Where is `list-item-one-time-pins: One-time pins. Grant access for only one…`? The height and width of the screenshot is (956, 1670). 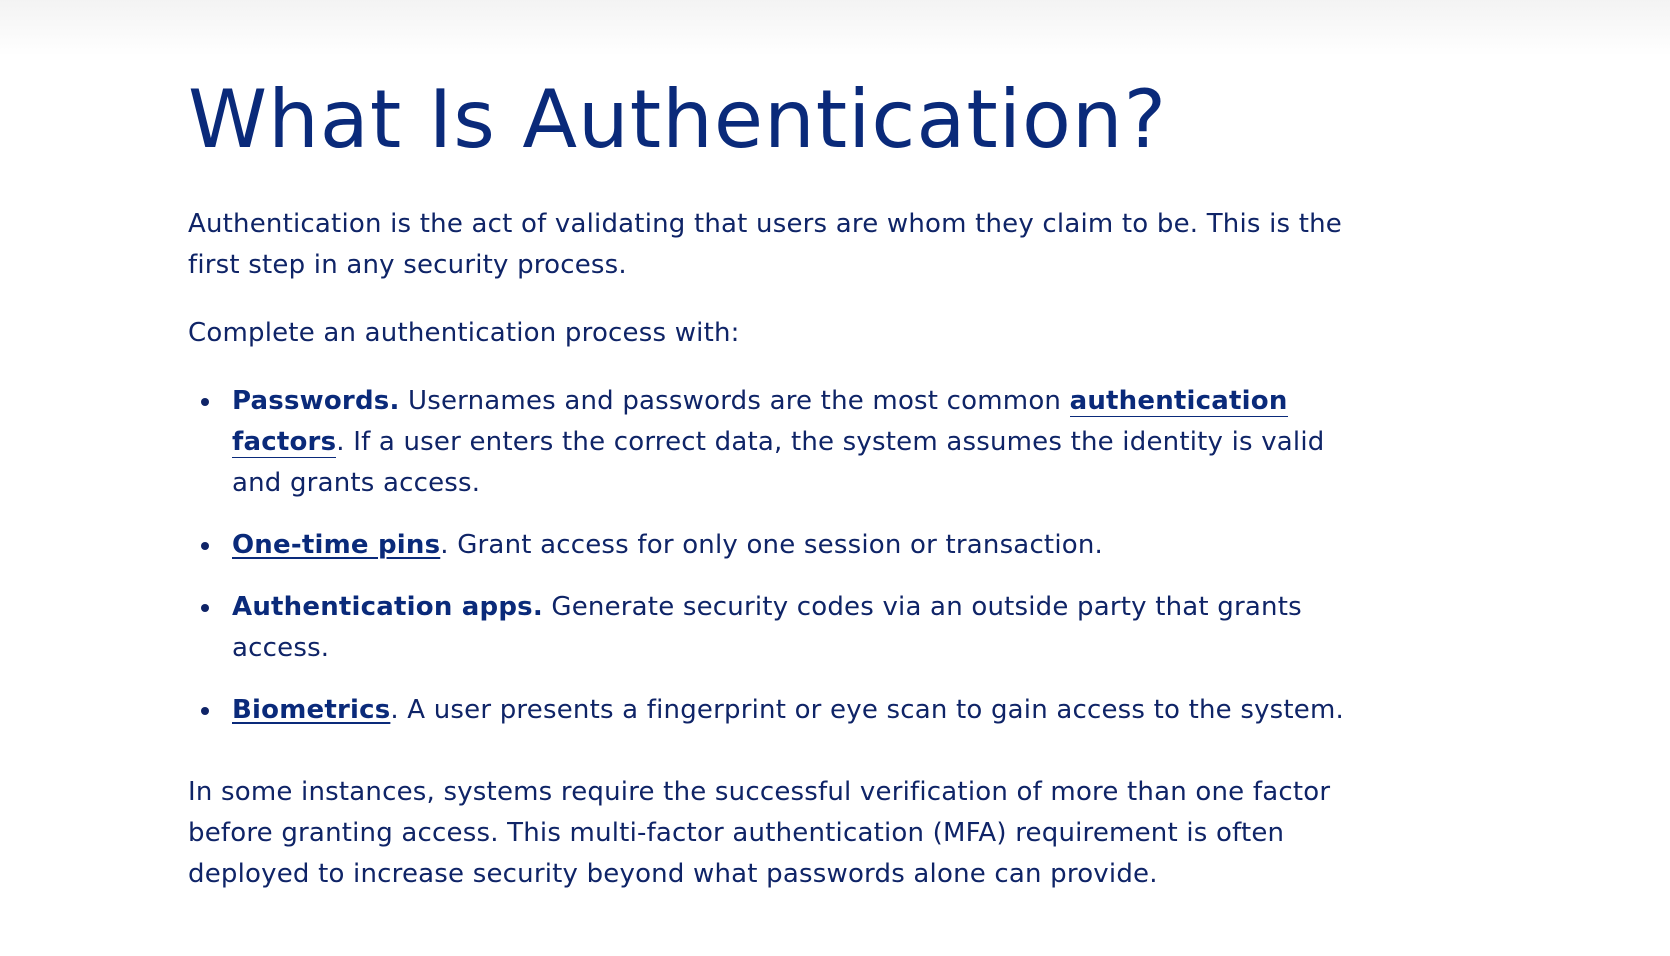 list-item-one-time-pins: One-time pins. Grant access for only one… is located at coordinates (768, 545).